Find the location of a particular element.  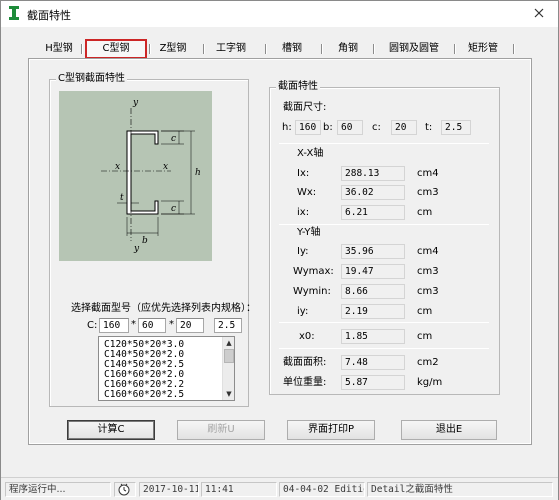

close-icon is located at coordinates (539, 13).